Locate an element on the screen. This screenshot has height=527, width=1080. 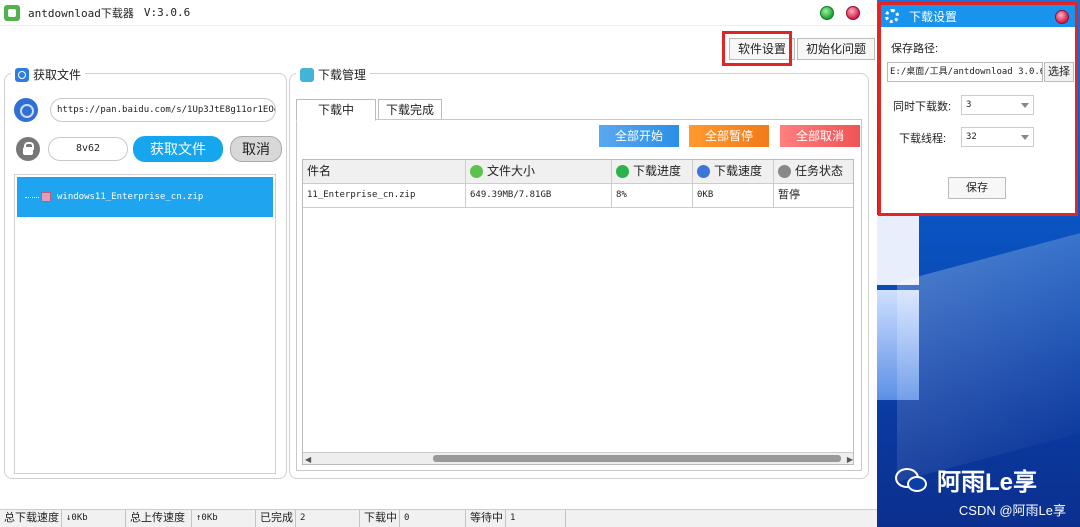
watermark-brand: 阿雨Le享 is located at coordinates (987, 482).